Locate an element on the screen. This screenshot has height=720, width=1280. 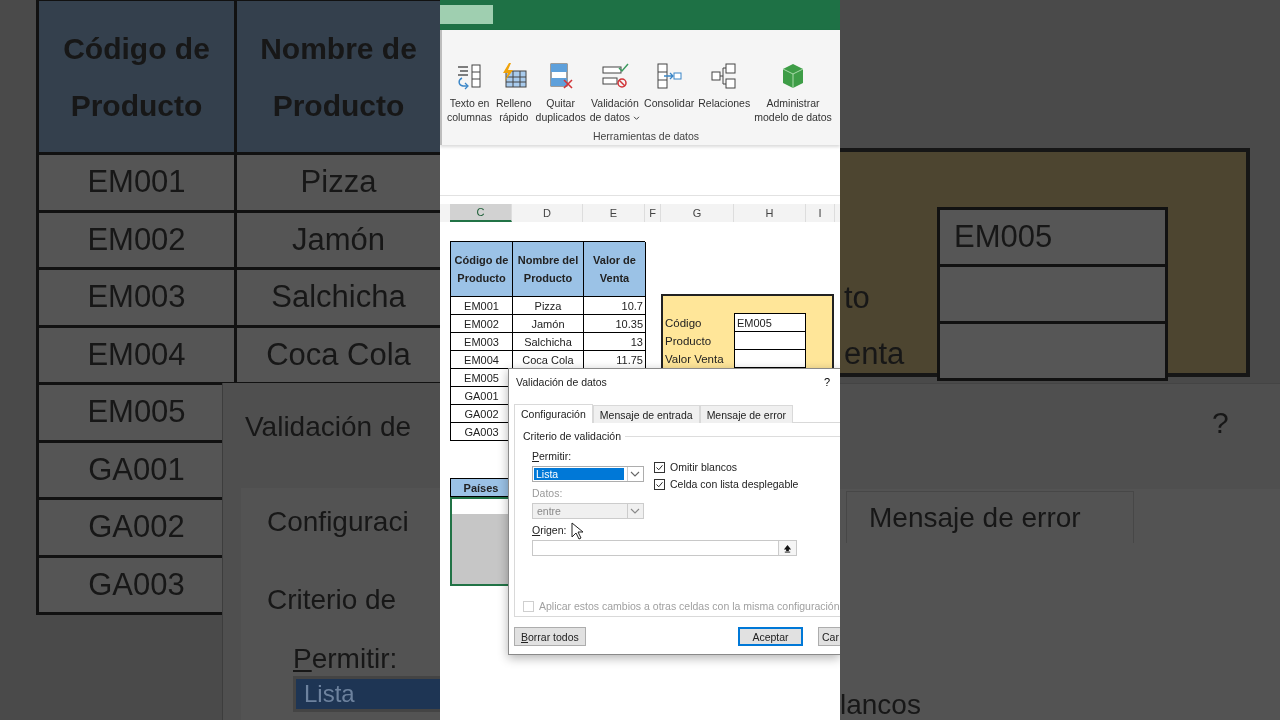
lookup-label: Valor Venta is located at coordinates (694, 359).